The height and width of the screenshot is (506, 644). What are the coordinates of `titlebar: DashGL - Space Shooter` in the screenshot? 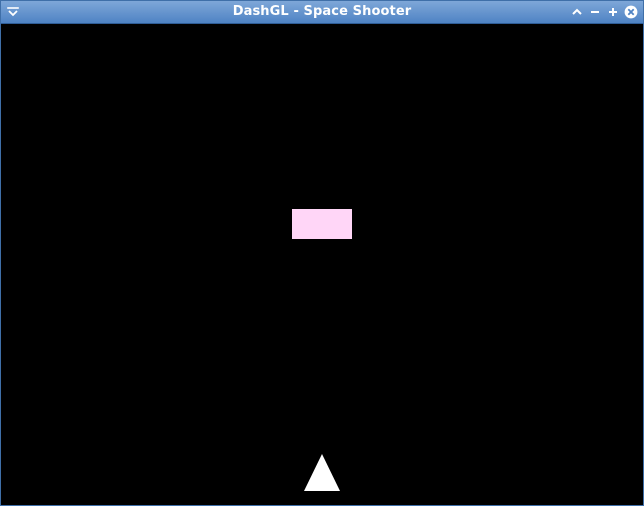 It's located at (322, 12).